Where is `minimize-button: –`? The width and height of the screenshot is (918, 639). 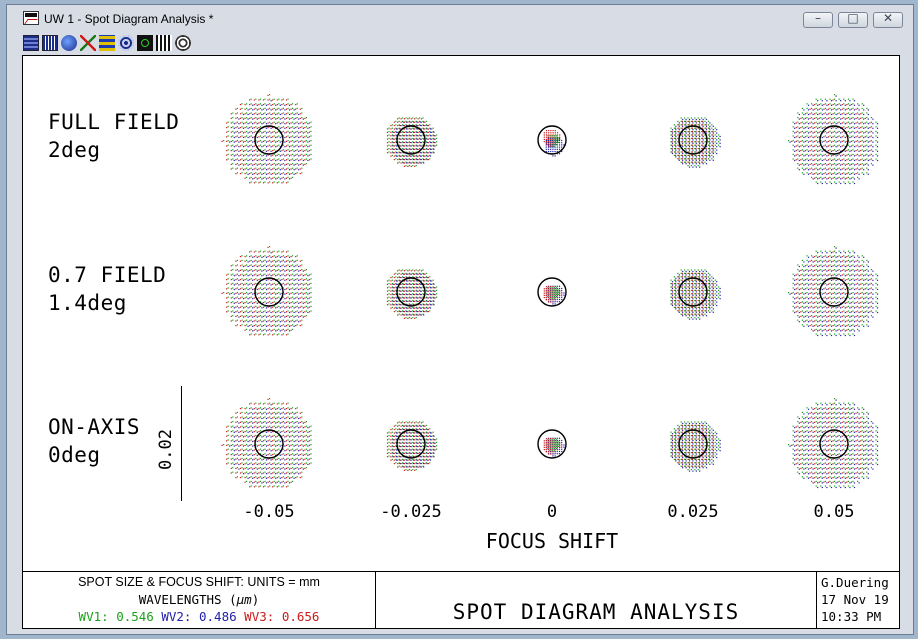 minimize-button: – is located at coordinates (818, 19).